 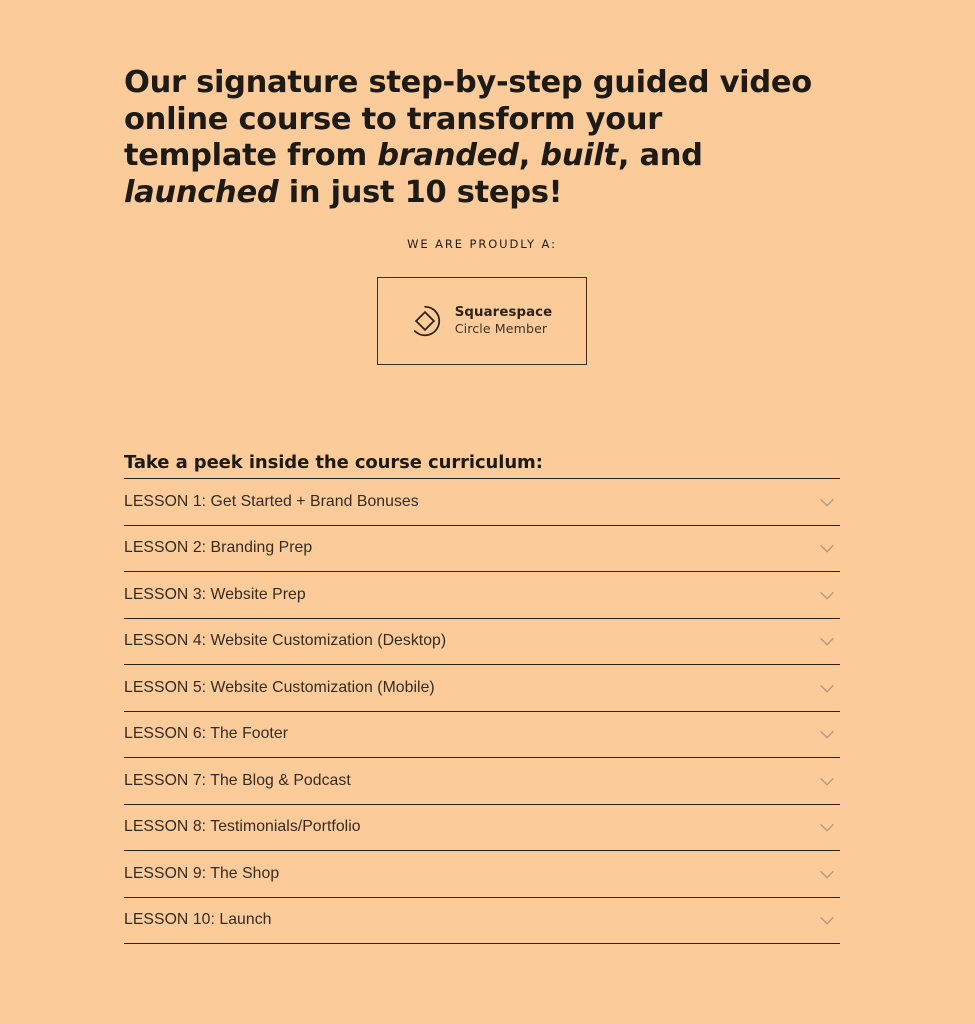 What do you see at coordinates (448, 156) in the screenshot?
I see `headline-emphasis-branded: branded` at bounding box center [448, 156].